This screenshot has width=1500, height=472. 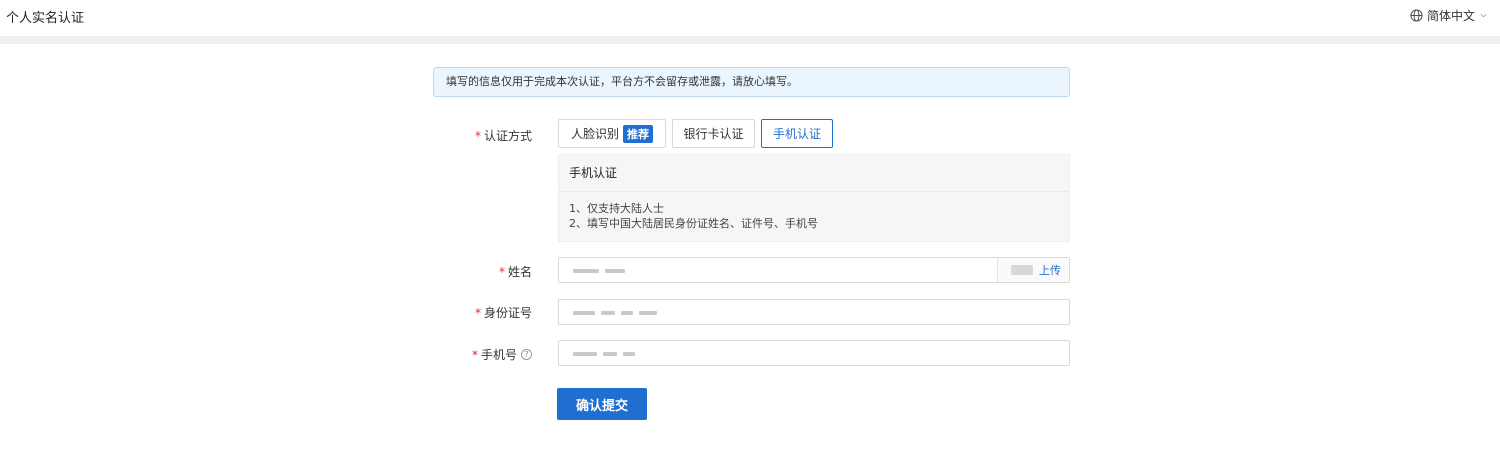 I want to click on method-info-panel: 手机认证 1、仅支持大陆人士 2、填写中国大陆居民身份证姓名、证件号、手机号, so click(x=814, y=198).